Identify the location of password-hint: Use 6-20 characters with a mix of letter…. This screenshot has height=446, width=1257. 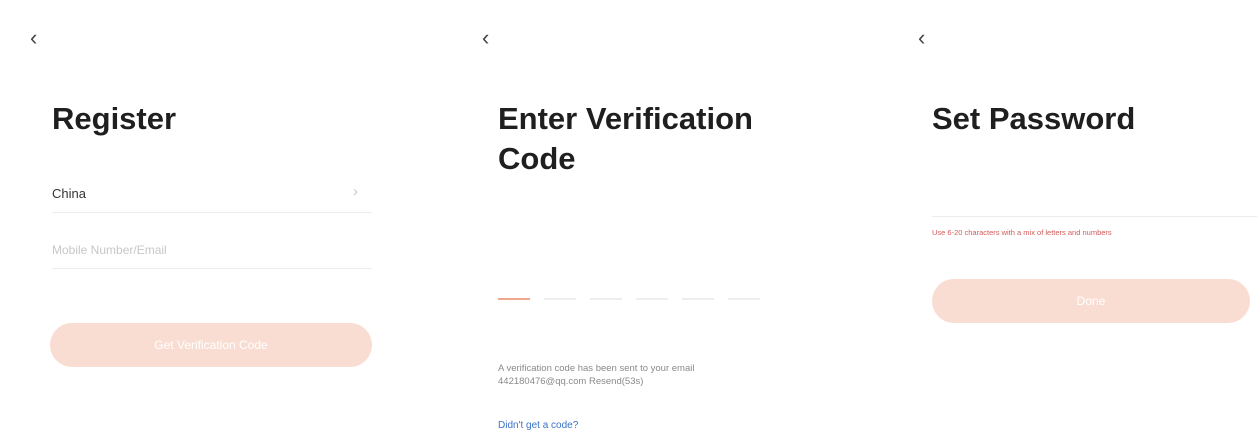
(1022, 232).